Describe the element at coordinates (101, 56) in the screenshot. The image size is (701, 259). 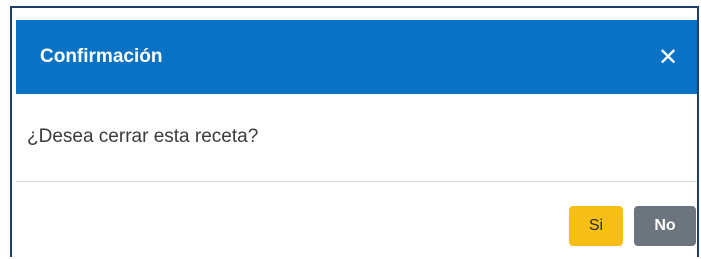
I see `dialog-title: Confirmación` at that location.